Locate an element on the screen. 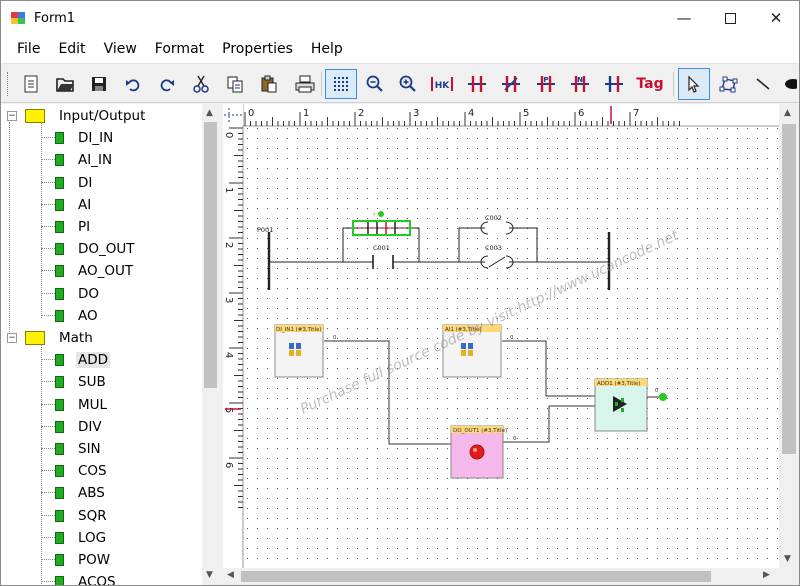  tree-item-log: LOG is located at coordinates (101, 538).